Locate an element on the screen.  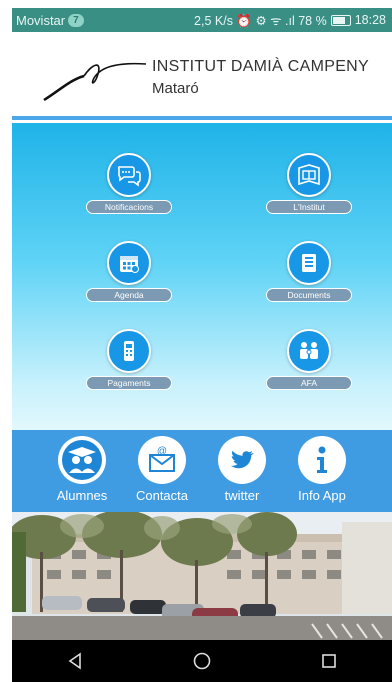
carrier-group: Movistar 7 is located at coordinates (50, 20).